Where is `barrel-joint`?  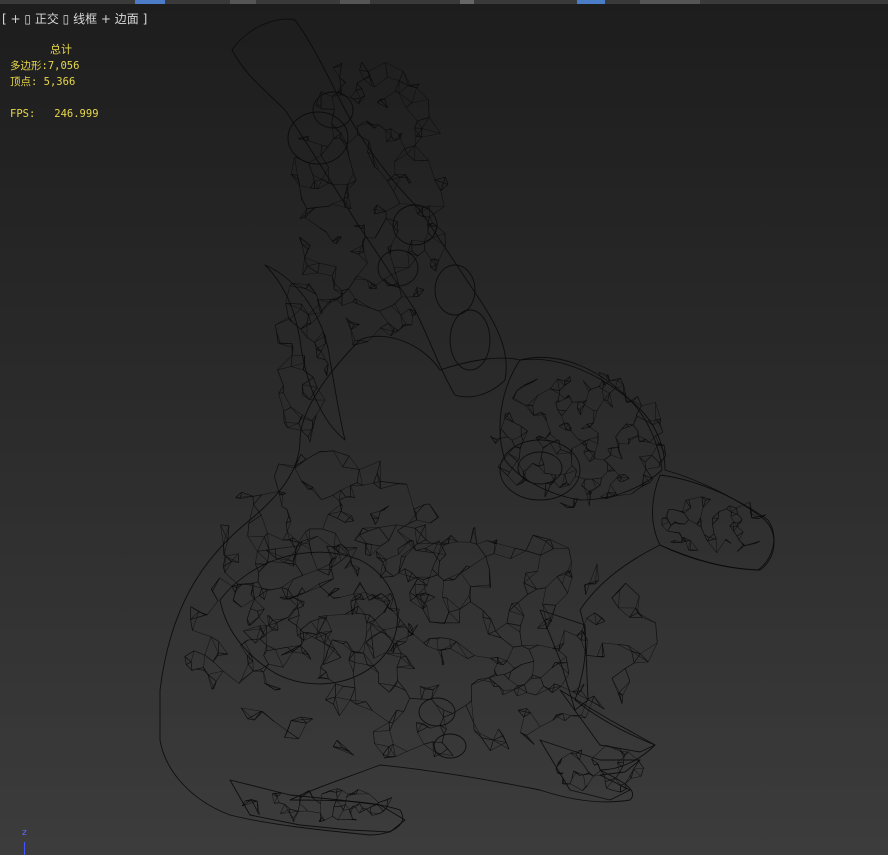 barrel-joint is located at coordinates (398, 268).